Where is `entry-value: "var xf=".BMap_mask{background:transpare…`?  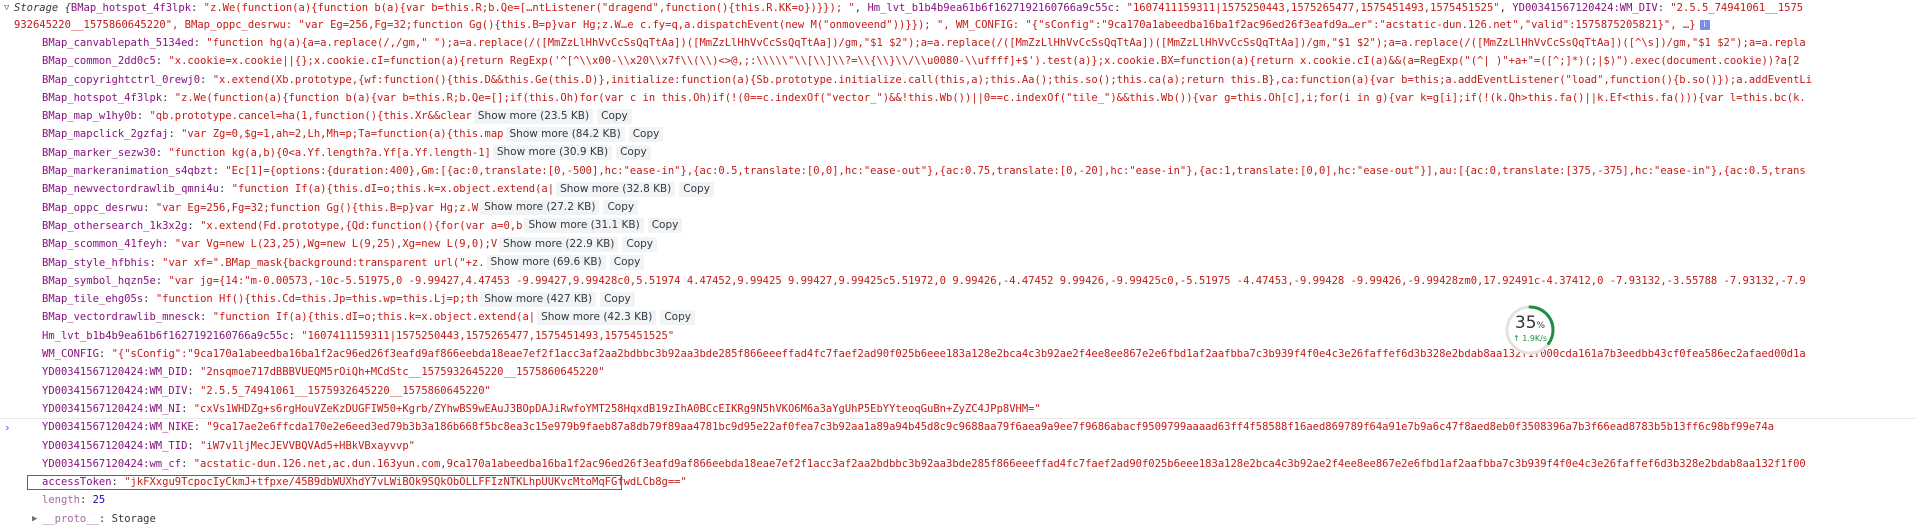
entry-value: "var xf=".BMap_mask{background:transpare… is located at coordinates (323, 263).